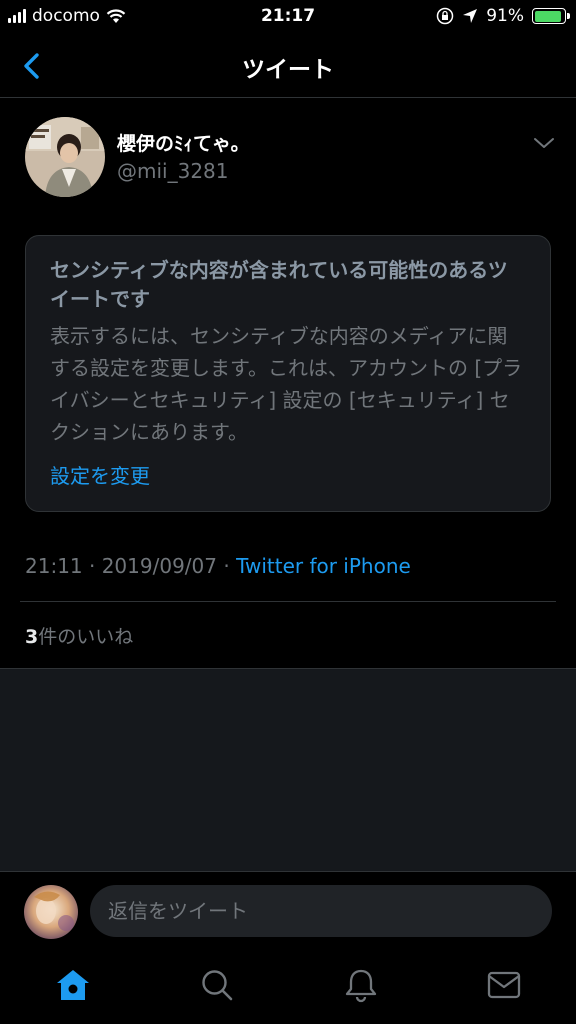  Describe the element at coordinates (32, 637) in the screenshot. I see `likes-number: 3` at that location.